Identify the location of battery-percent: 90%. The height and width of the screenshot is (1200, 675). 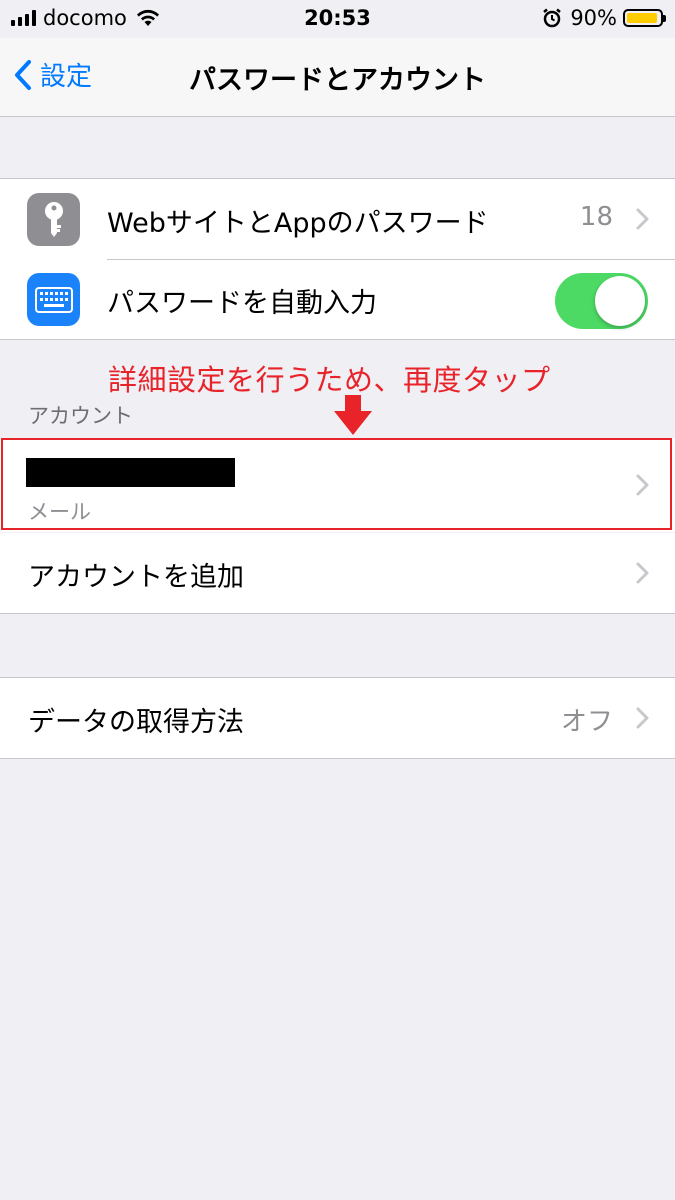
(593, 18).